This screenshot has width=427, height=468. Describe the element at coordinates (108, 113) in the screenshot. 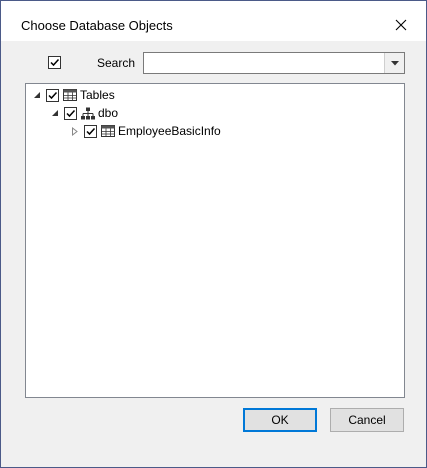

I see `tree-node-label: dbo` at that location.